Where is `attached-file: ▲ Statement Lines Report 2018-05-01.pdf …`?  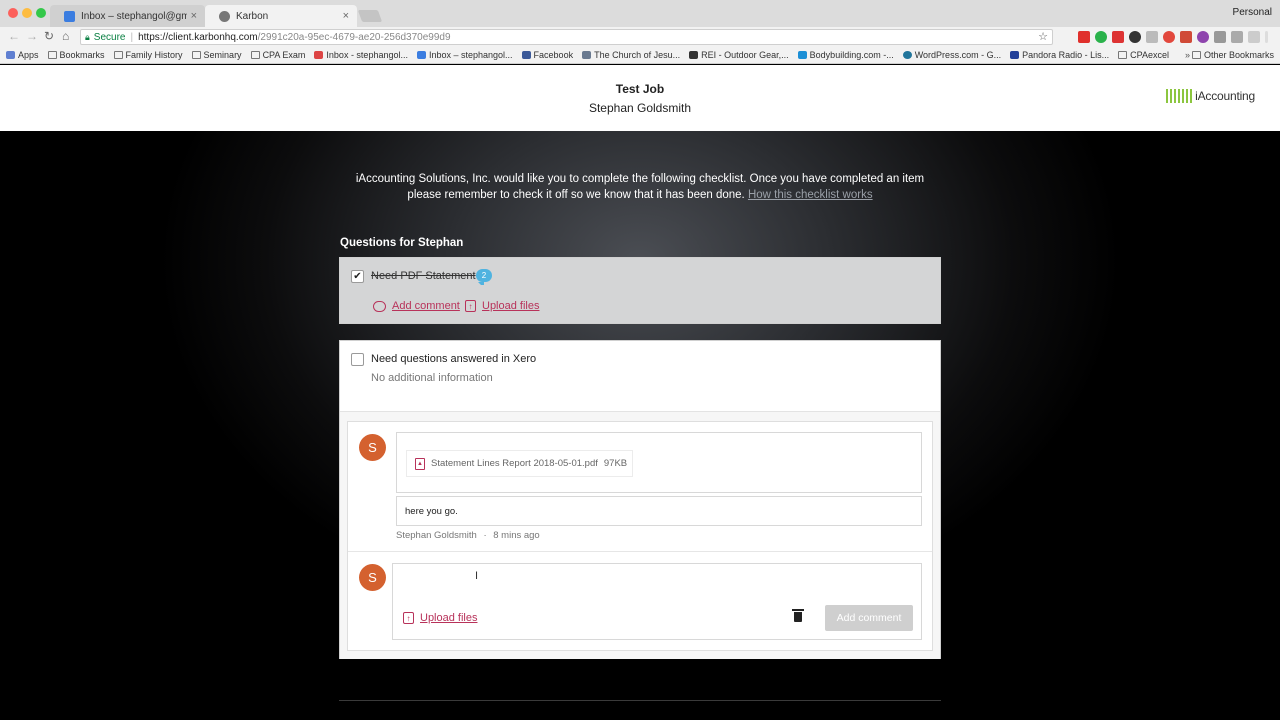
attached-file: ▲ Statement Lines Report 2018-05-01.pdf … is located at coordinates (519, 463).